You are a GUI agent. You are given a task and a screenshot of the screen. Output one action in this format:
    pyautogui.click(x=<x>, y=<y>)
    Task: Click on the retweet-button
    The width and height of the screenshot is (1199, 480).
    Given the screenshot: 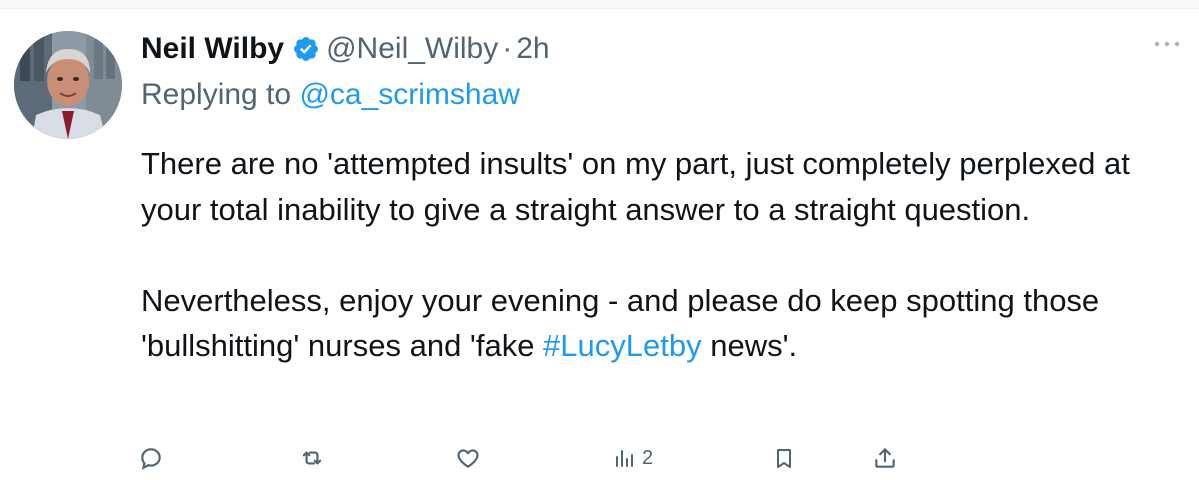 What is the action you would take?
    pyautogui.click(x=312, y=458)
    